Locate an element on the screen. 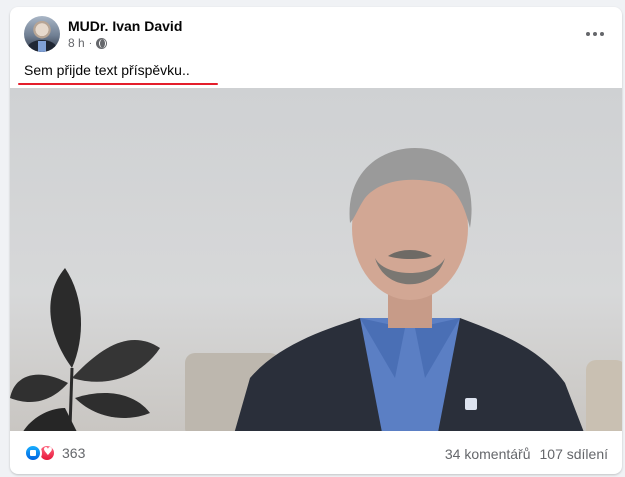 This screenshot has height=477, width=625. post-meta: 8 h · is located at coordinates (88, 43).